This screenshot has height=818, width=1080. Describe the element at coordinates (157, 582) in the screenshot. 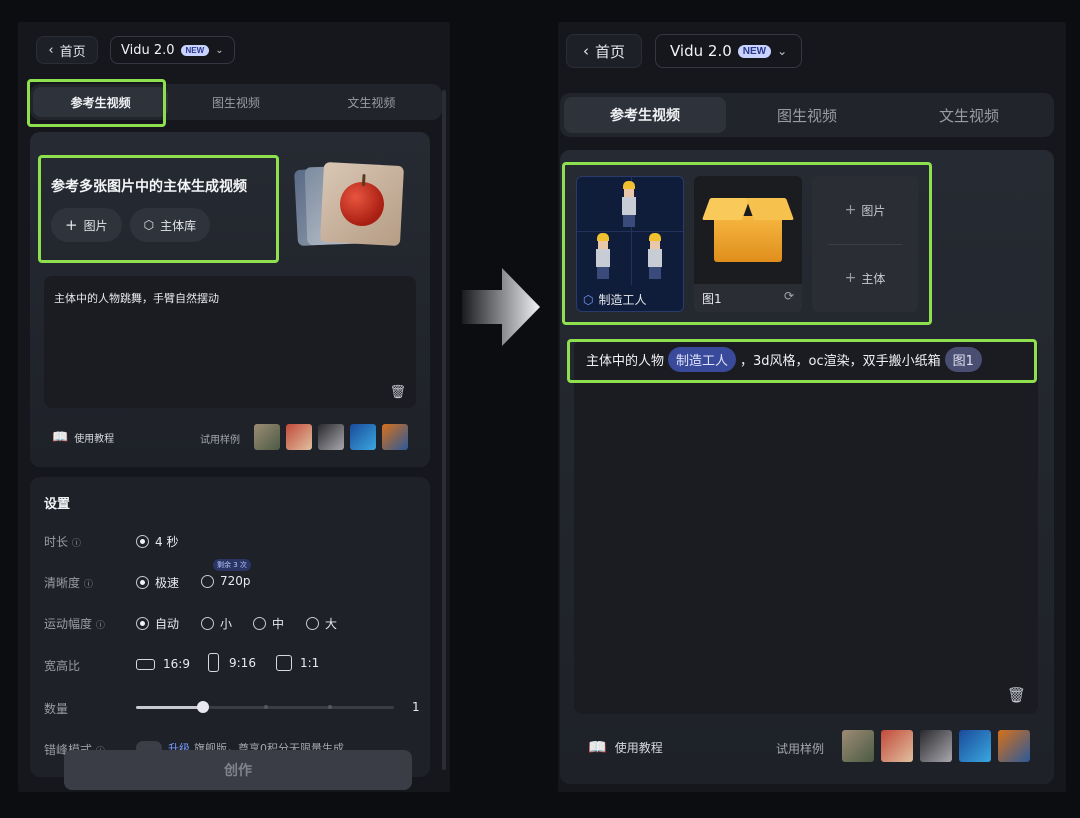

I see `clarity-fast: 极速` at that location.